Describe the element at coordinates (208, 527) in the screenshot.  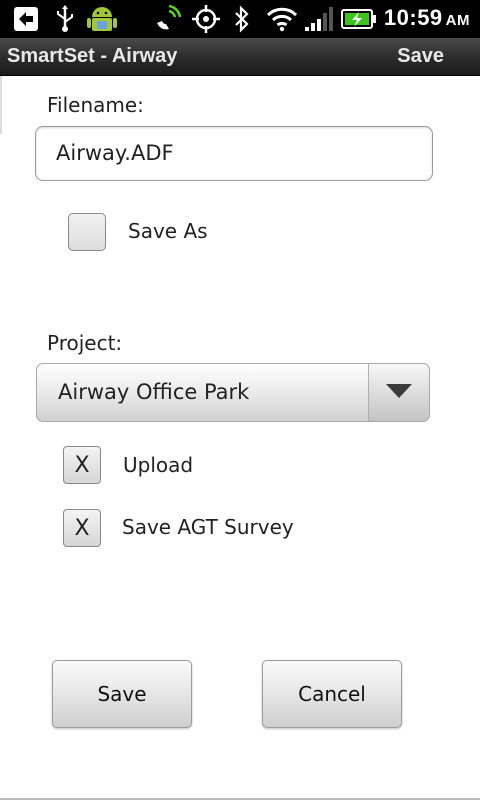
I see `save-agt-survey-label: Save AGT Survey` at that location.